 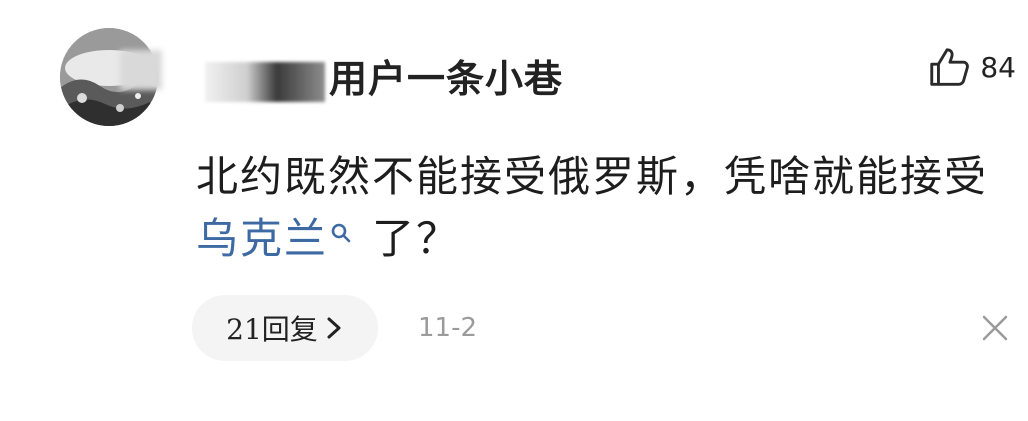 I want to click on reply-label: 21回复, so click(x=272, y=329).